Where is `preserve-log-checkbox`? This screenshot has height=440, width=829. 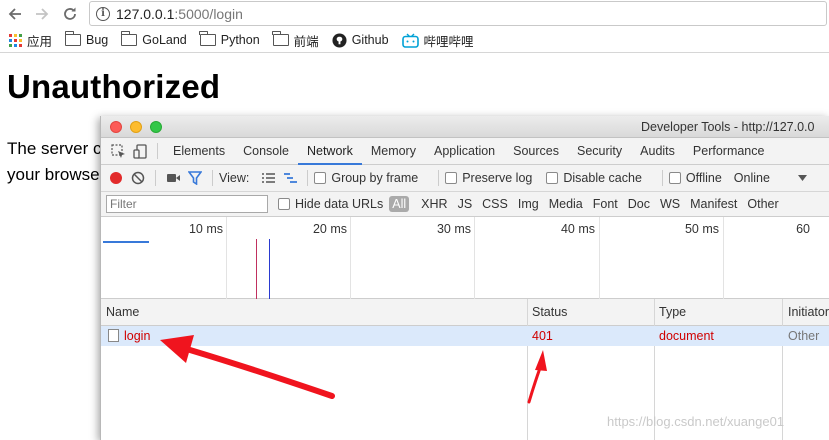
preserve-log-checkbox is located at coordinates (451, 178).